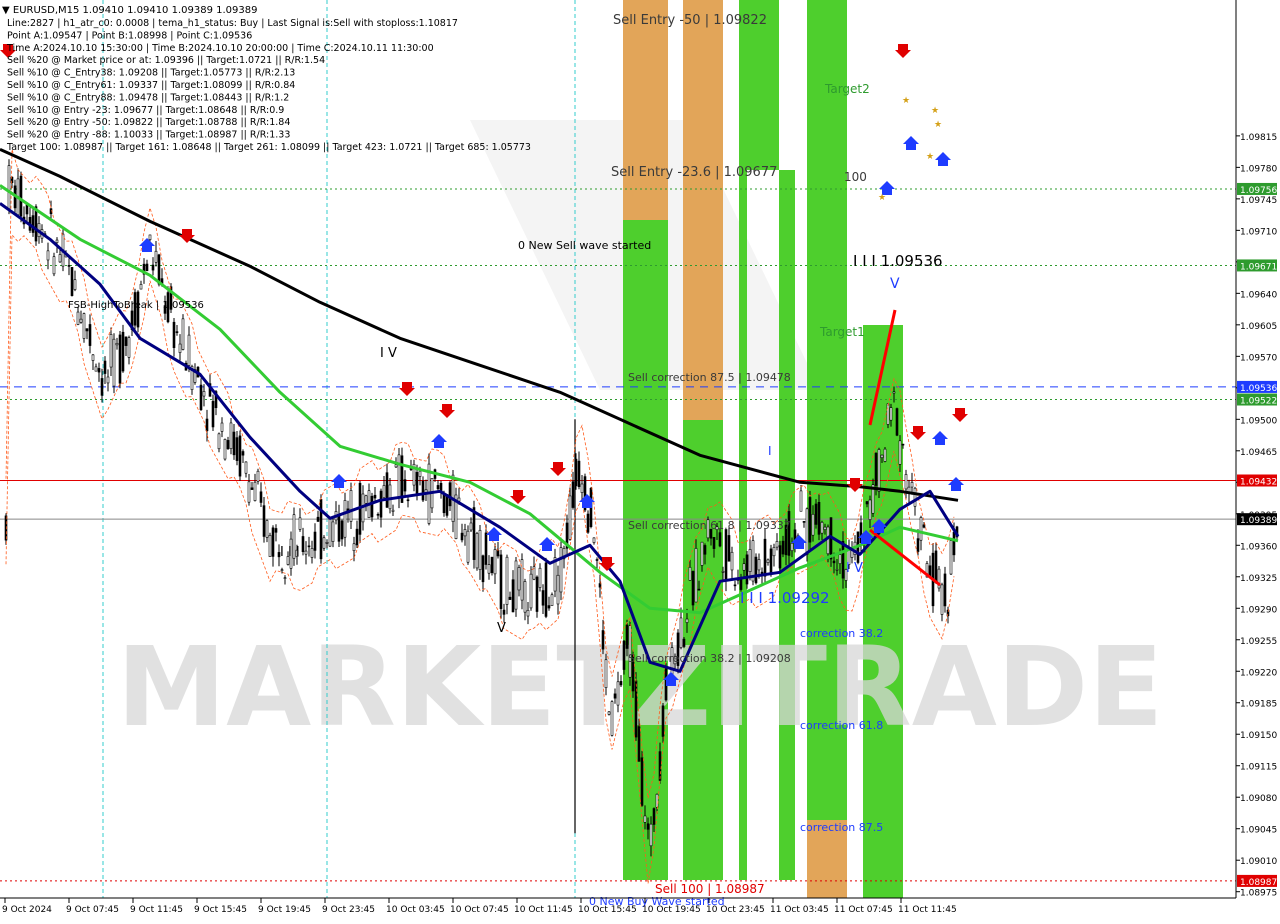  Describe the element at coordinates (1258, 169) in the screenshot. I see `y-tick-label: 1.09780` at that location.